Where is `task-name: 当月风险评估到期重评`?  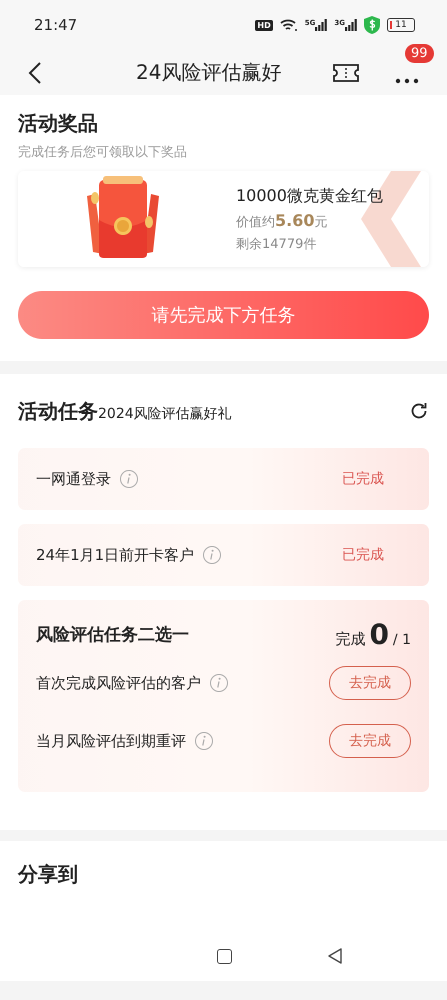
task-name: 当月风险评估到期重评 is located at coordinates (111, 741).